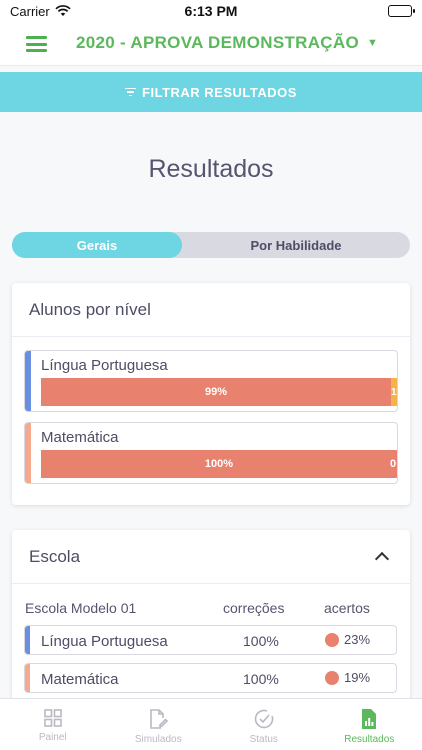 This screenshot has width=422, height=750. I want to click on segment-por-habilidade: Por Habilidade, so click(296, 245).